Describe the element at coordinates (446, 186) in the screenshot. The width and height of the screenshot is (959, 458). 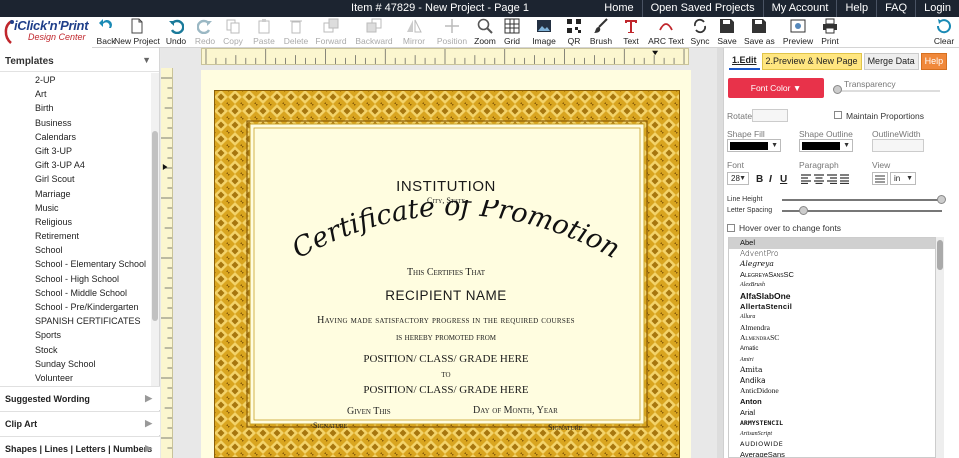
I see `certificate-institution: INSTITUTION` at that location.